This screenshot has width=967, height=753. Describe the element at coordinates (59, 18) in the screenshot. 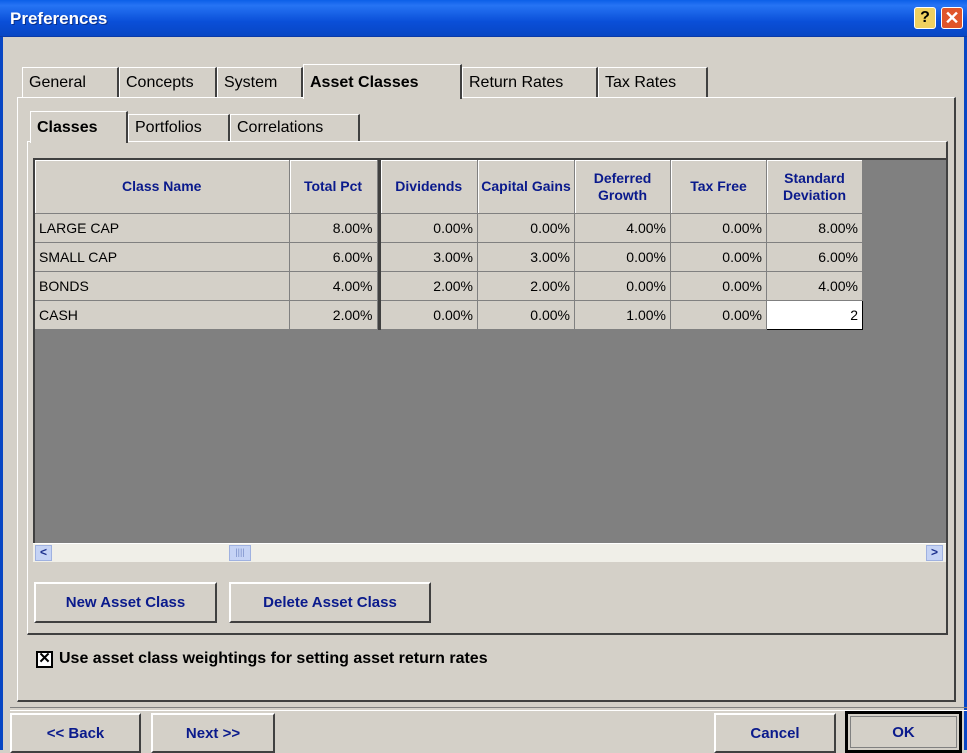

I see `window-title: Preferences` at that location.